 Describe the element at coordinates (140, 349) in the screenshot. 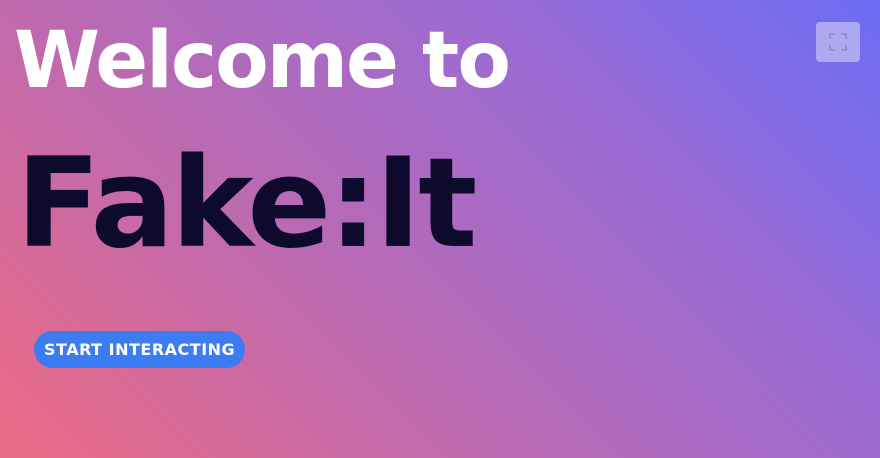

I see `start-interacting-button: START INTERACTING` at that location.